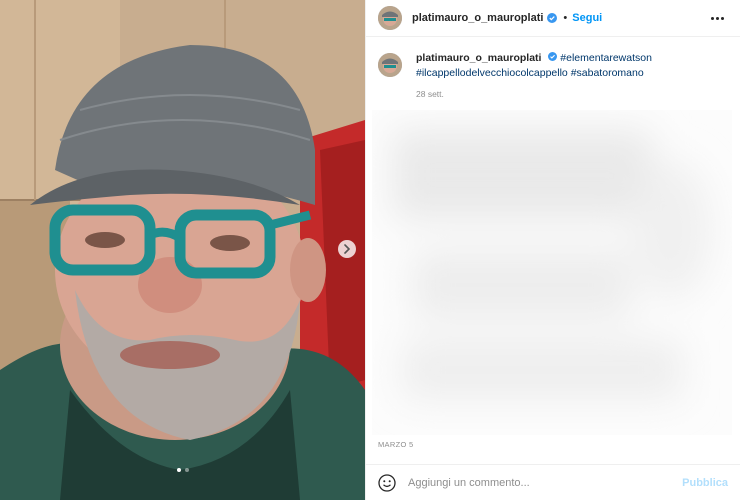 This screenshot has width=740, height=500. I want to click on avatar, so click(390, 18).